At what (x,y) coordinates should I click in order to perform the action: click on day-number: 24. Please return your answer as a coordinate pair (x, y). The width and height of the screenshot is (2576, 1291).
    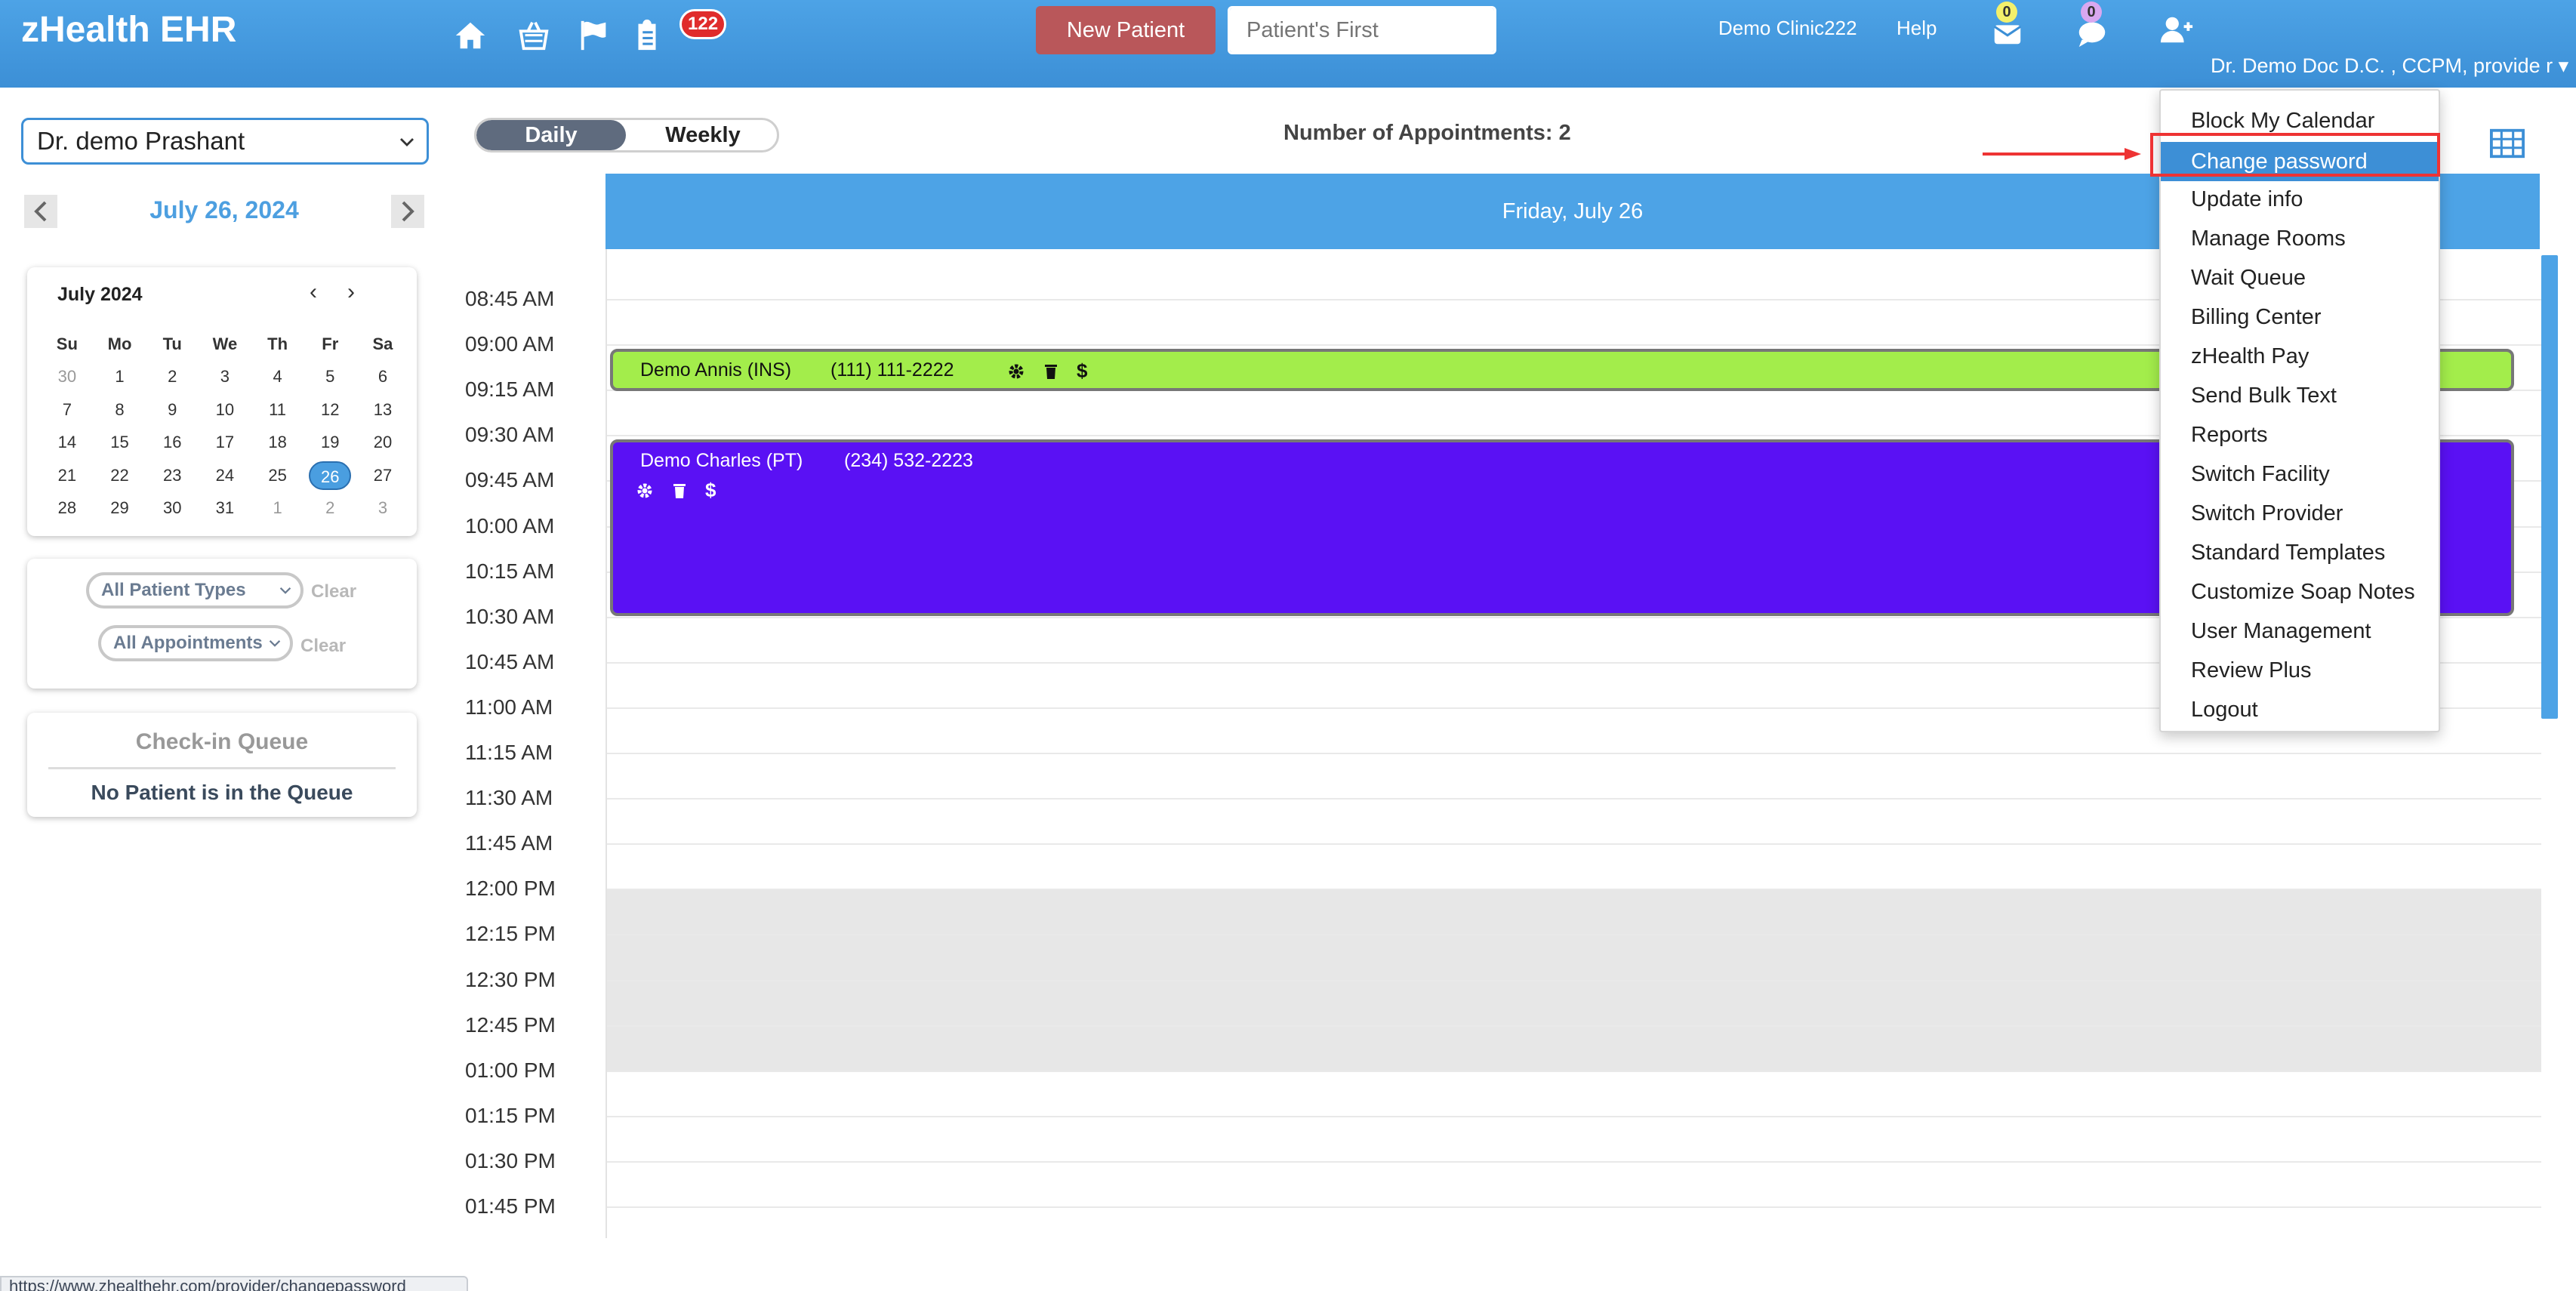
    Looking at the image, I should click on (225, 475).